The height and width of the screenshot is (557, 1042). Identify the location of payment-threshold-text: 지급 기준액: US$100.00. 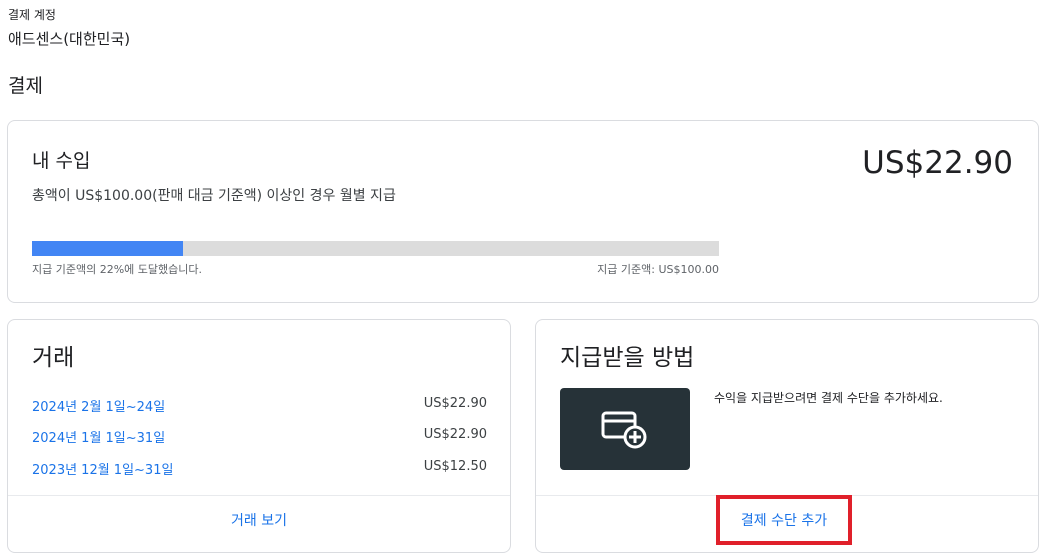
(658, 269).